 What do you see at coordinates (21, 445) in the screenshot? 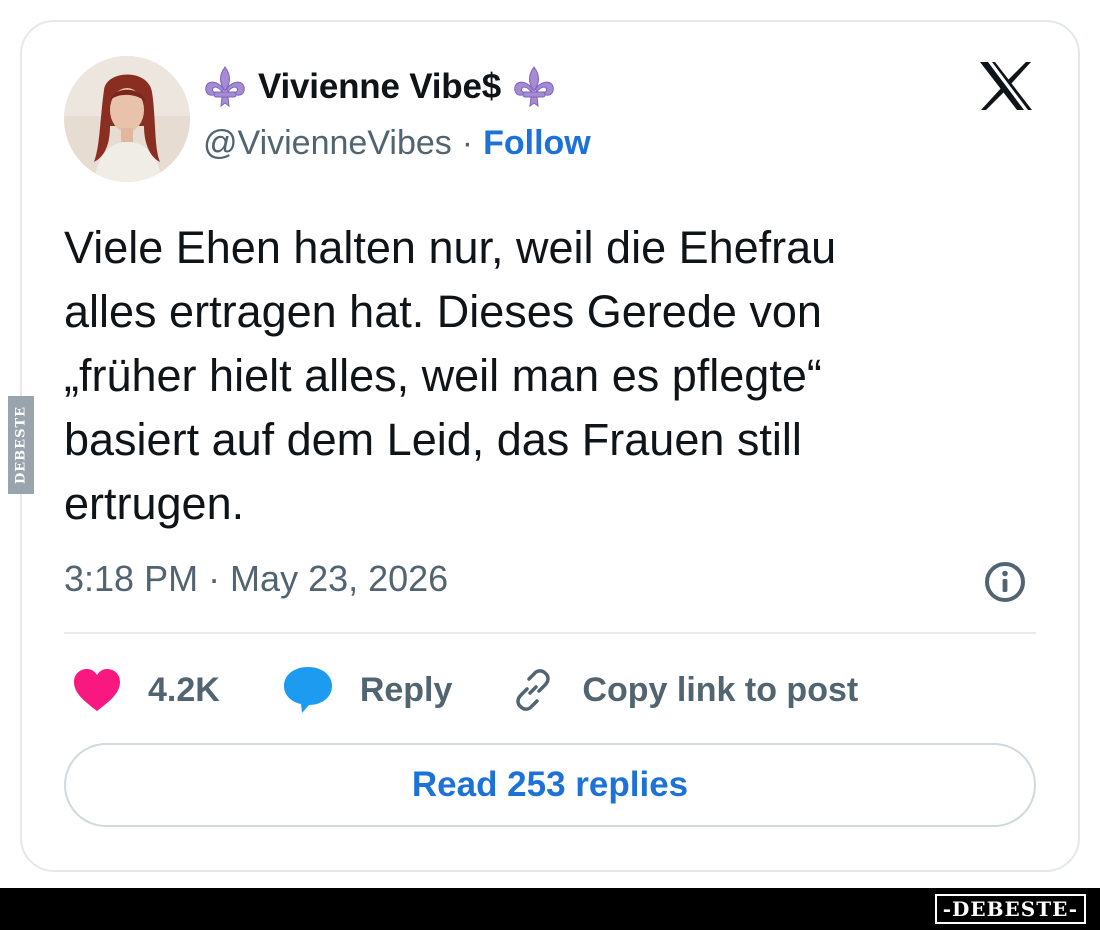
I see `side-watermark: DEBESTE` at bounding box center [21, 445].